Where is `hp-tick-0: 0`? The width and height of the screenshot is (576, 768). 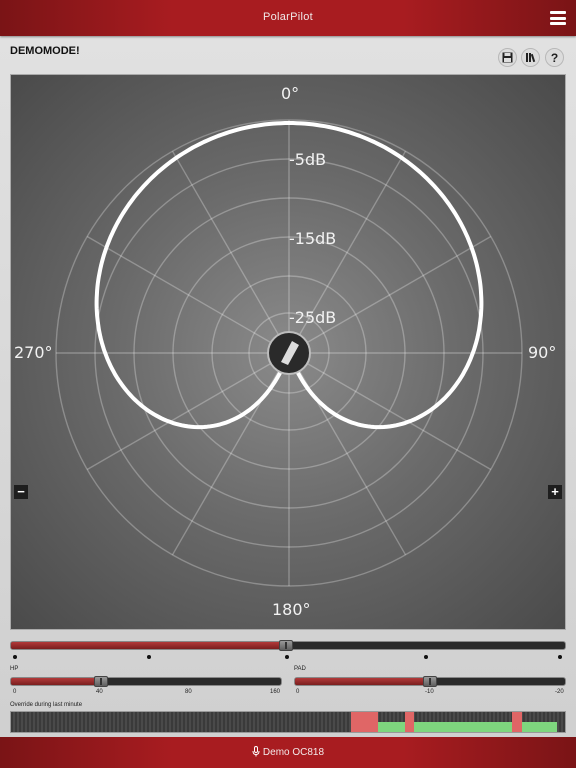 hp-tick-0: 0 is located at coordinates (15, 692).